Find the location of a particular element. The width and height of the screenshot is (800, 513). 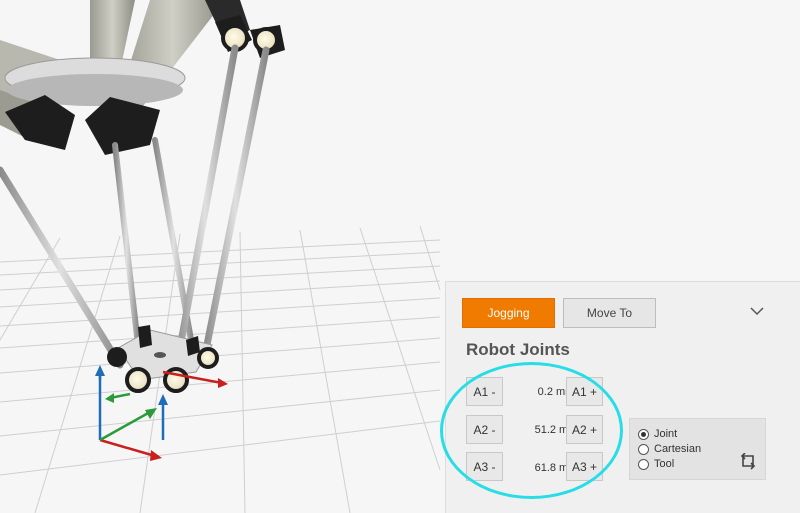

swap-frame-icon is located at coordinates (748, 462).